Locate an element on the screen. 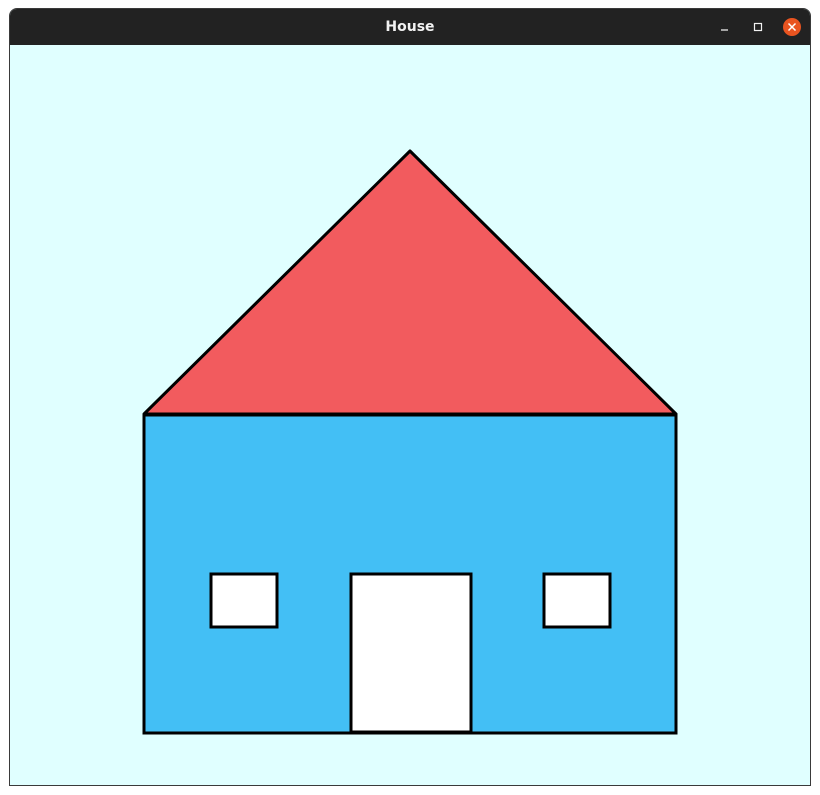  title-bar: House is located at coordinates (410, 27).